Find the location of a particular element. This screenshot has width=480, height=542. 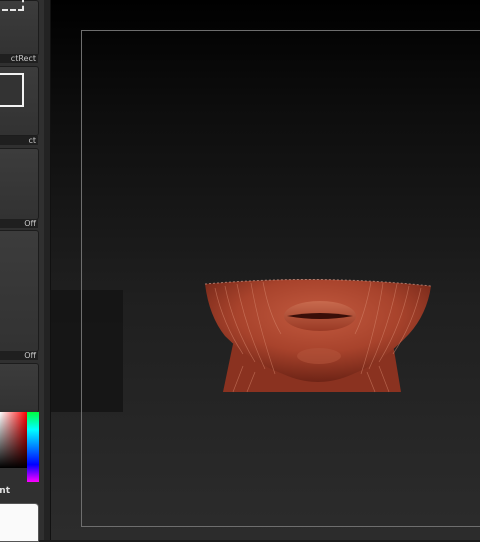

tool-shelf: ctRect ct Off Off nt is located at coordinates (22, 271).